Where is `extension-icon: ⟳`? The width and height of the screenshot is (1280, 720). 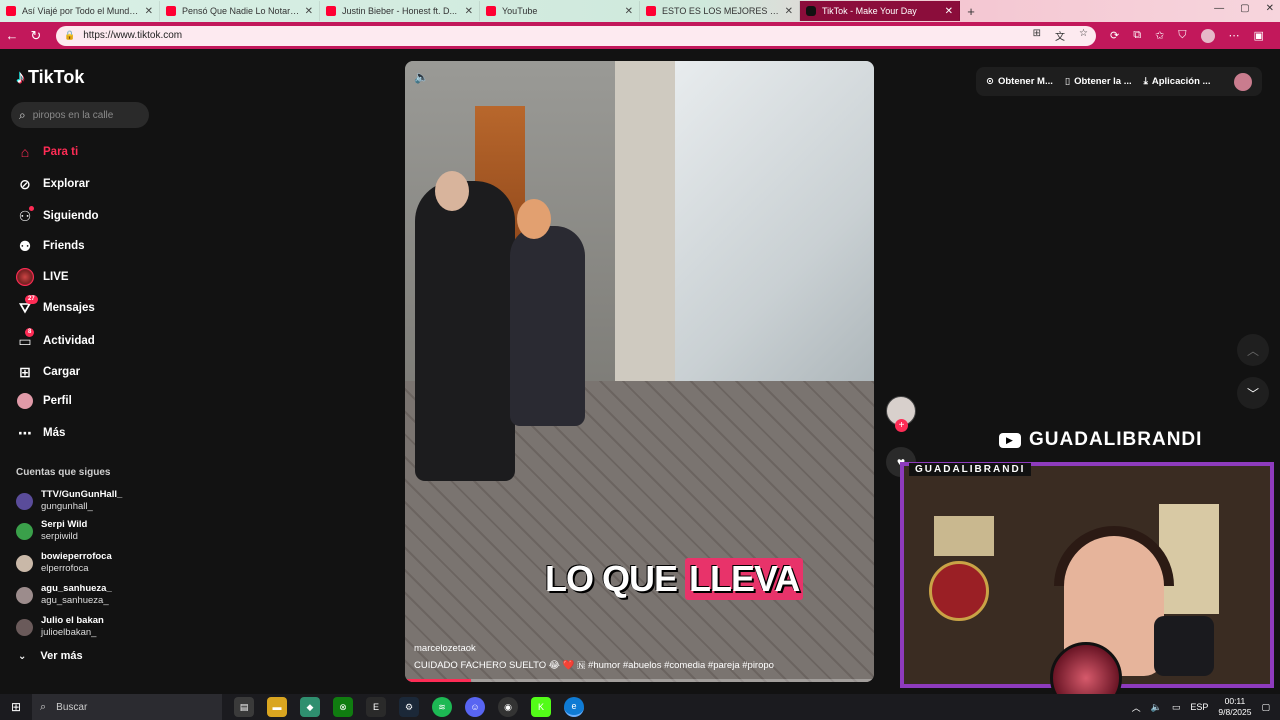 extension-icon: ⟳ is located at coordinates (1114, 35).